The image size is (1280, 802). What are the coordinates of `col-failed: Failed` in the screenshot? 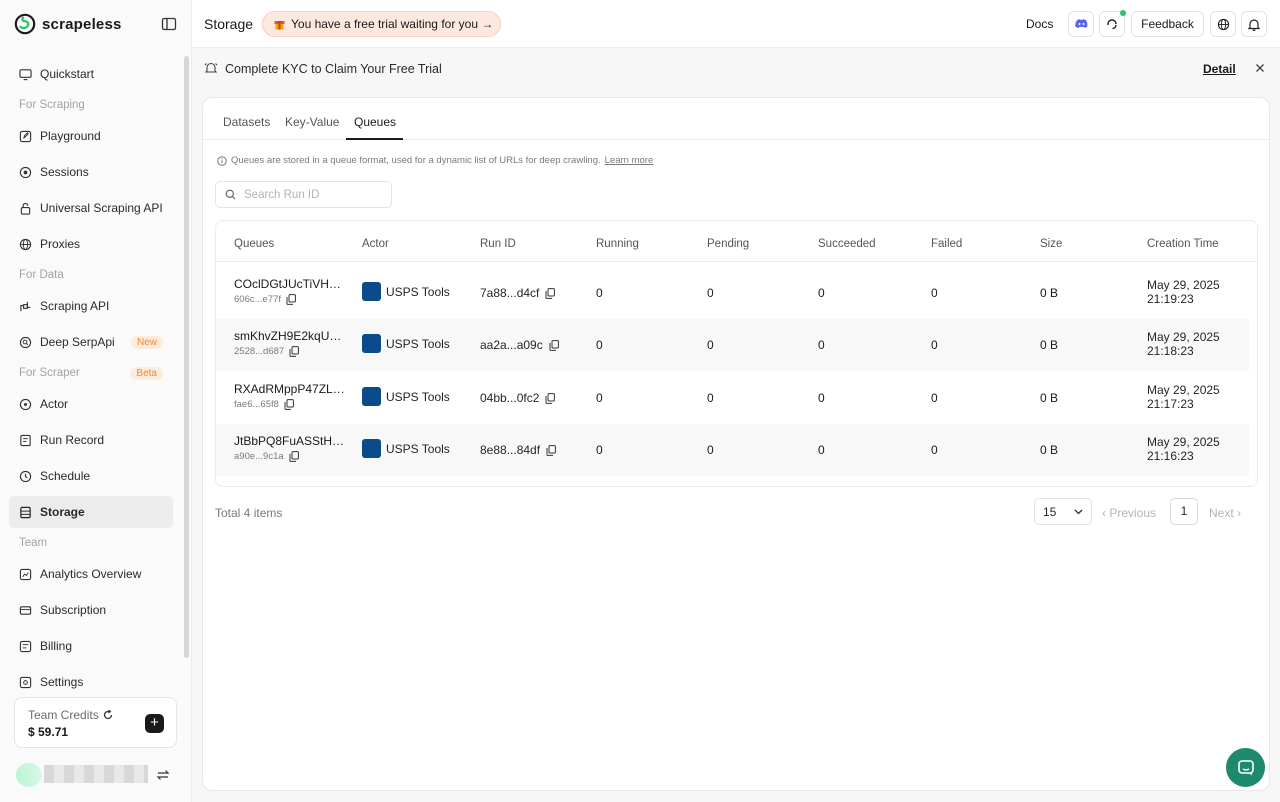 It's located at (947, 244).